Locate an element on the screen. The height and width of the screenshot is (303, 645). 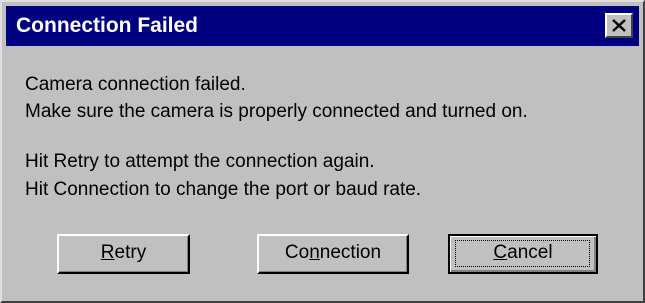
retry-button-label: Retry is located at coordinates (123, 252).